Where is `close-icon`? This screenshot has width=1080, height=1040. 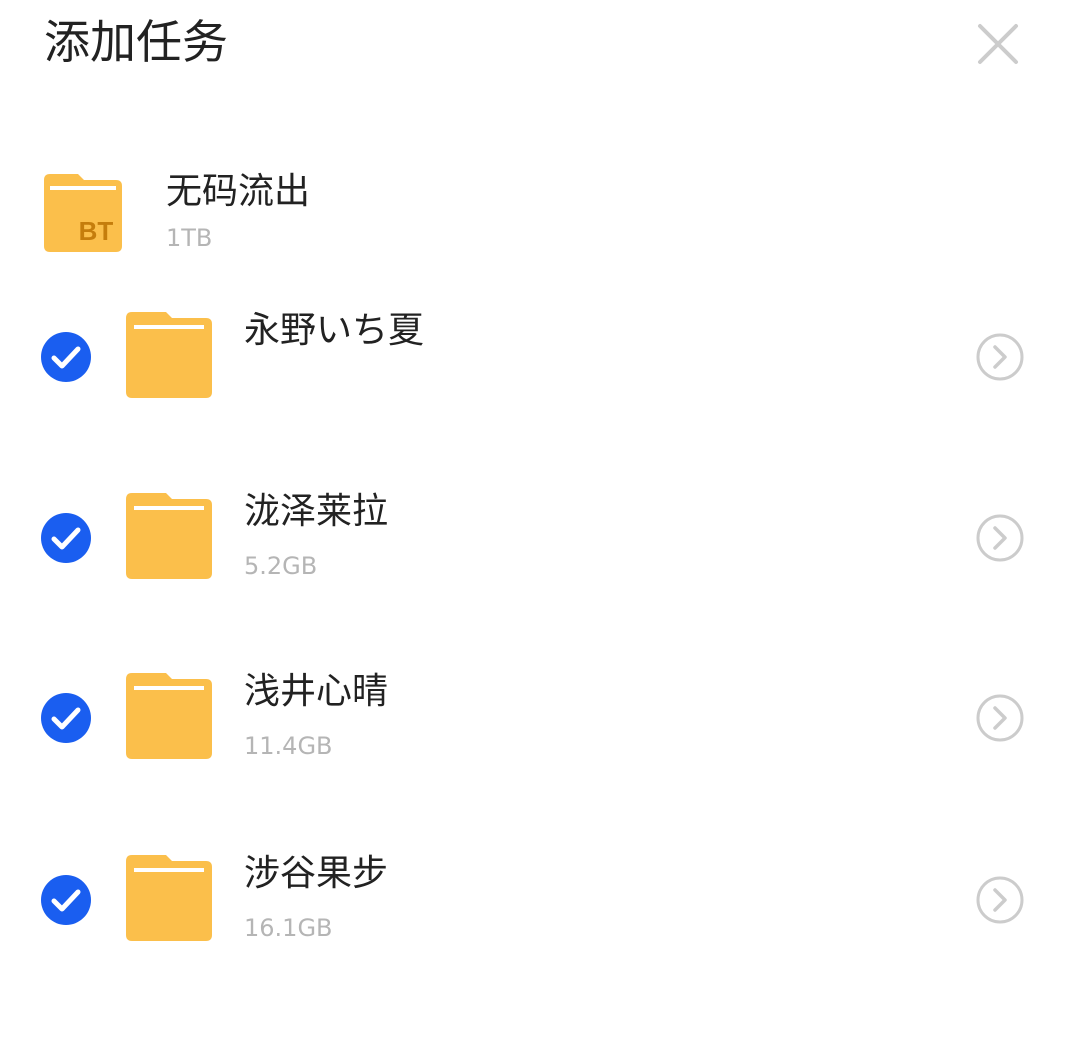 close-icon is located at coordinates (998, 44).